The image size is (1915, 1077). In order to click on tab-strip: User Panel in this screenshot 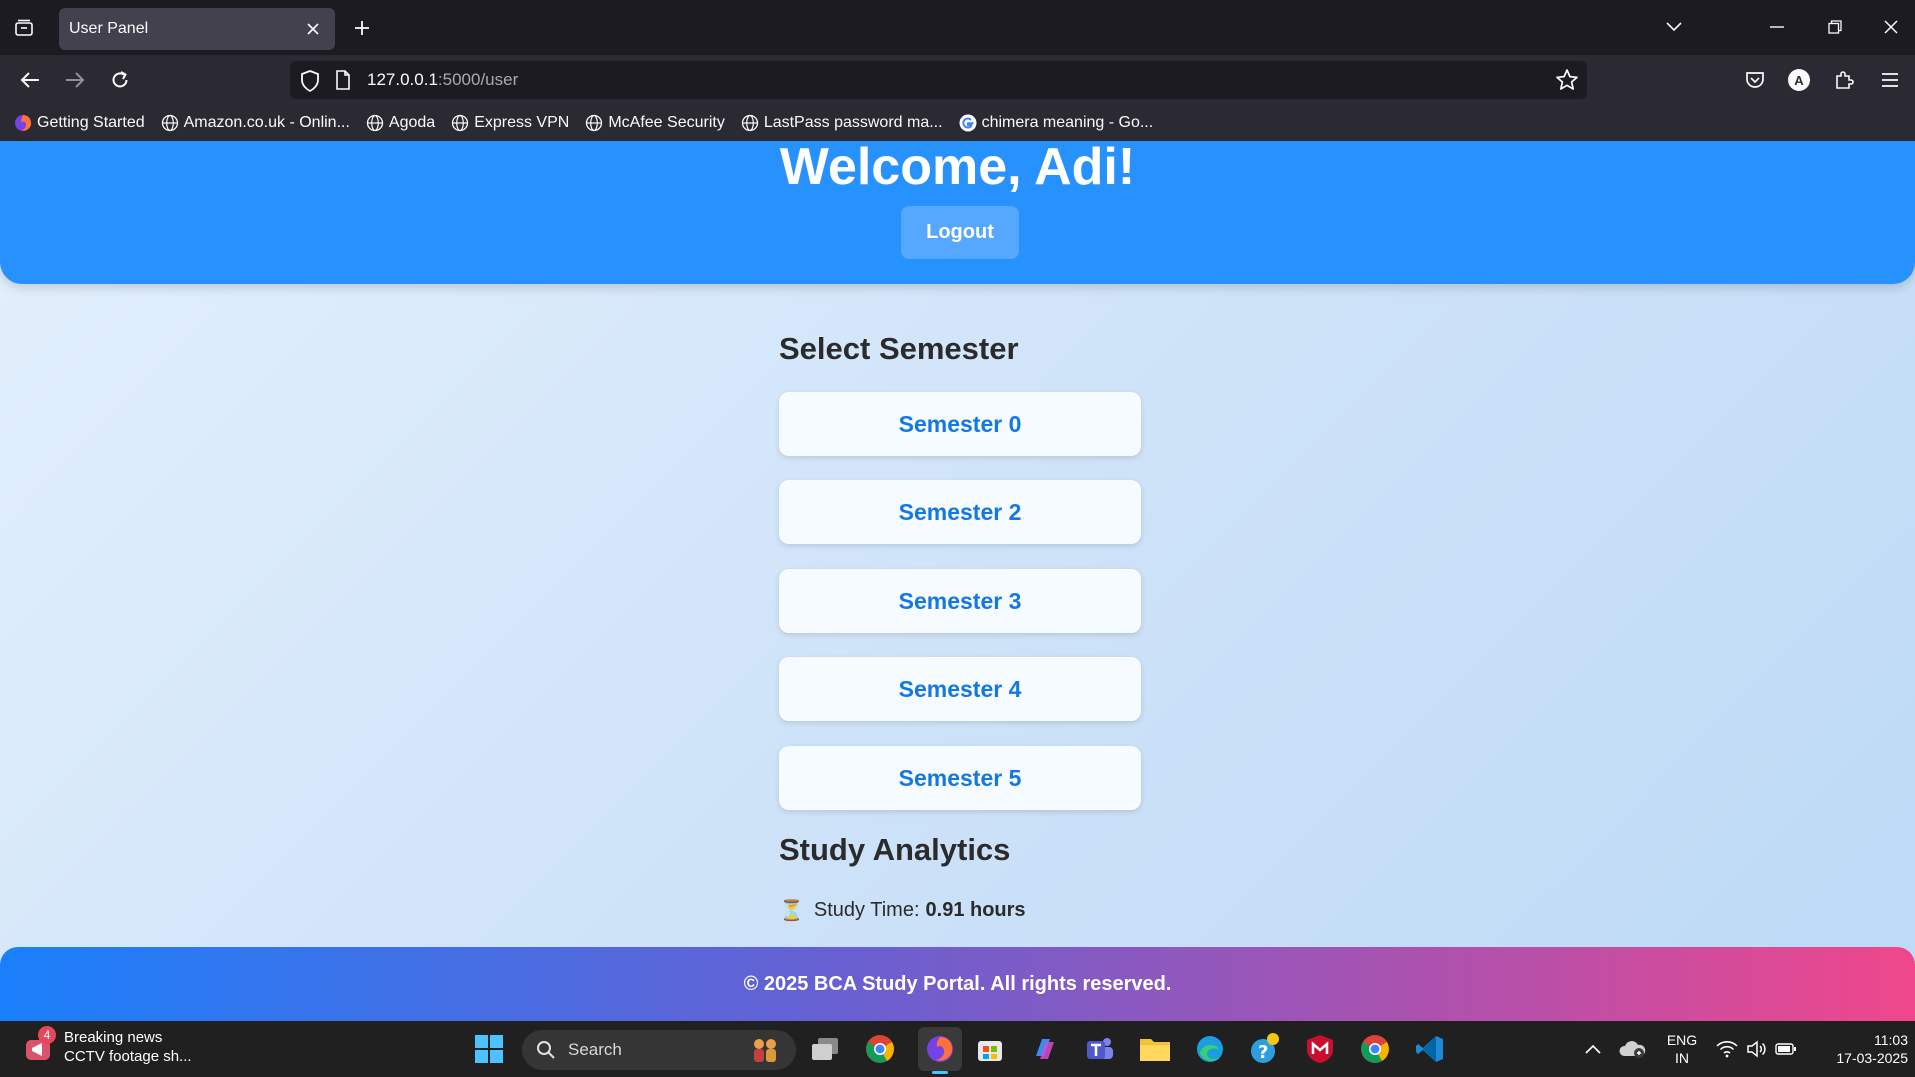, I will do `click(957, 27)`.